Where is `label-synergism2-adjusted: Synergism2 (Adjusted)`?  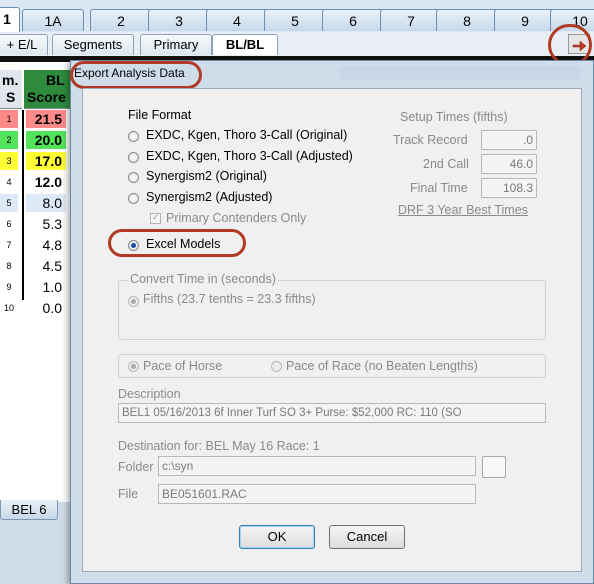 label-synergism2-adjusted: Synergism2 (Adjusted) is located at coordinates (209, 197).